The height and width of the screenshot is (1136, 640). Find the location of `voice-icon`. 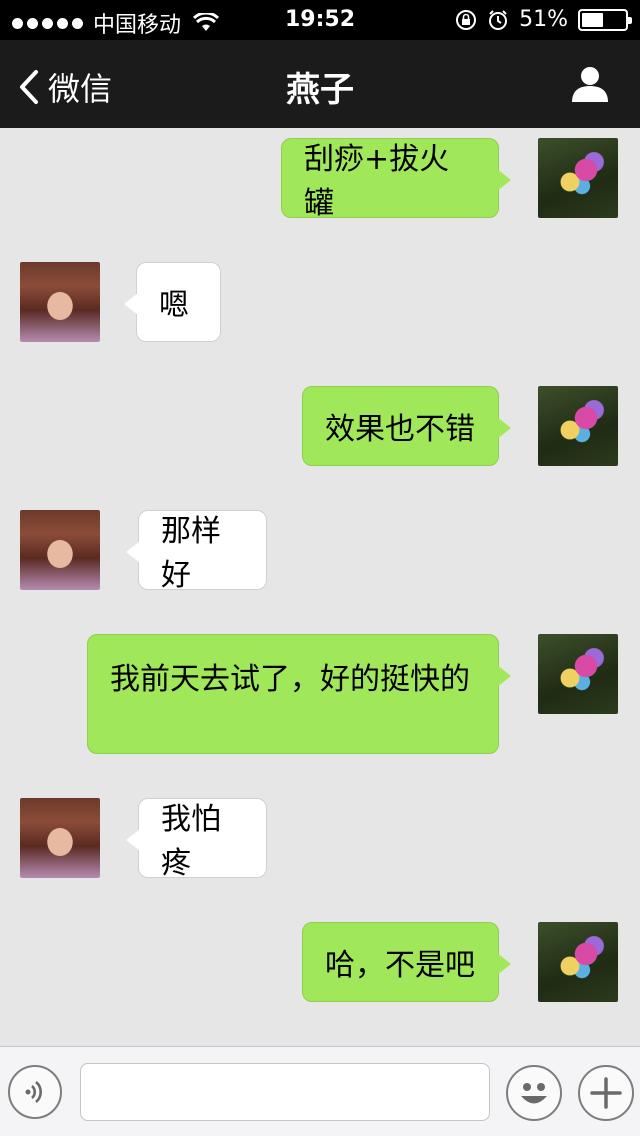

voice-icon is located at coordinates (33, 1092).